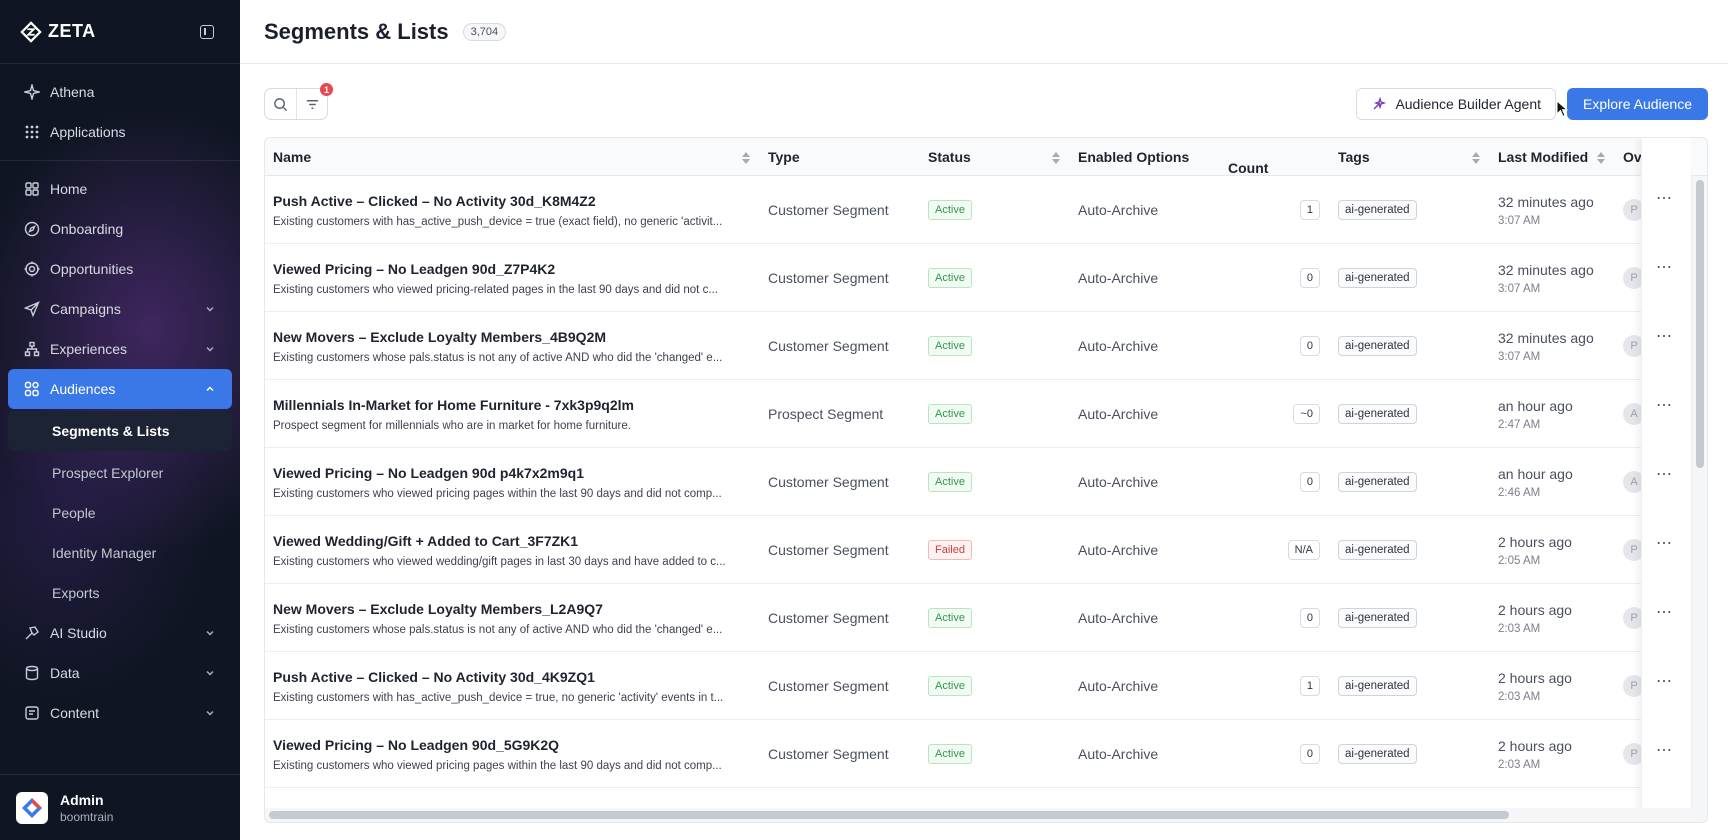  What do you see at coordinates (840, 157) in the screenshot?
I see `column-header-type: Type` at bounding box center [840, 157].